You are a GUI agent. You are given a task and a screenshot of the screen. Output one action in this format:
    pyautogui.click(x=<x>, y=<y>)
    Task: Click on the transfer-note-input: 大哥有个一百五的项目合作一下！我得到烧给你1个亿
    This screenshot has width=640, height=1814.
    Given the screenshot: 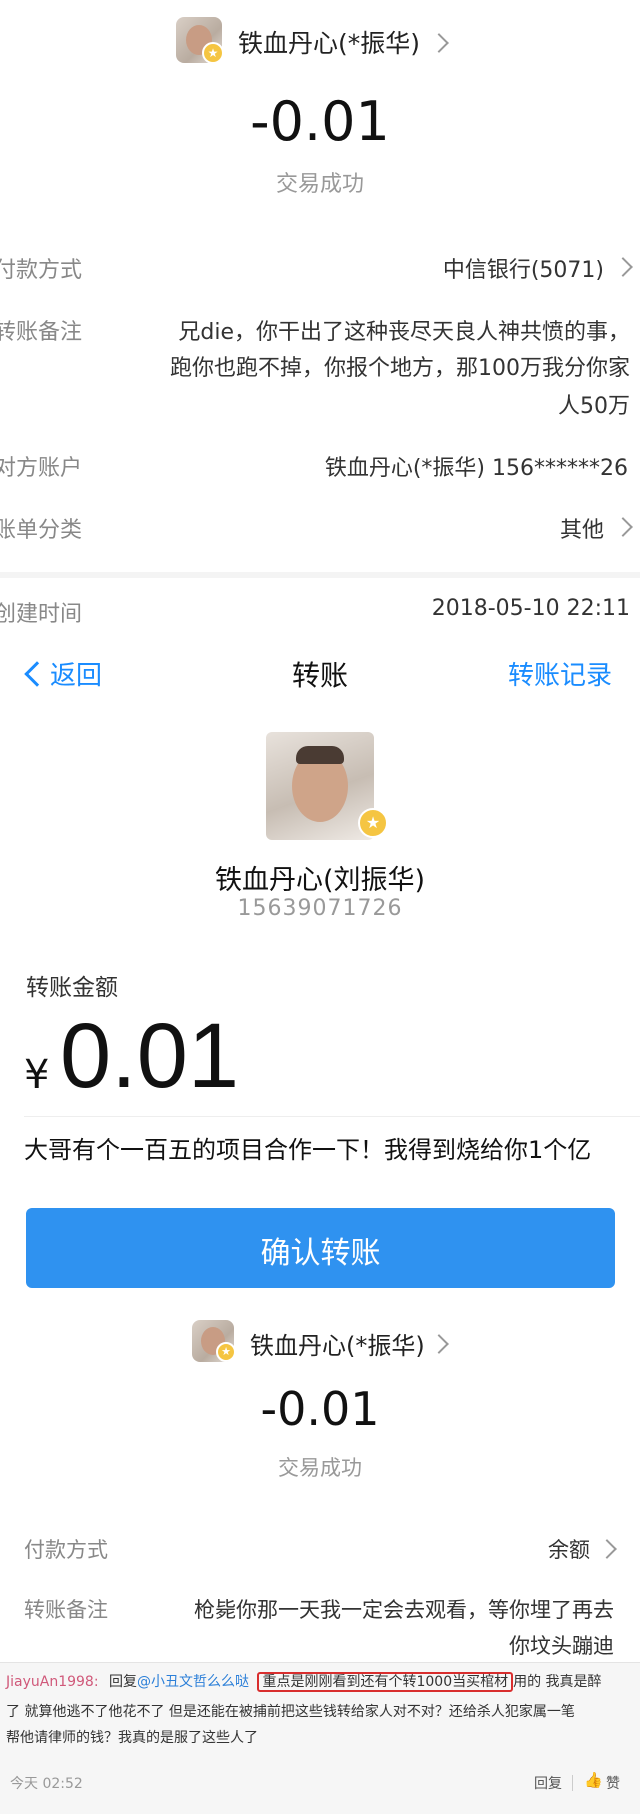 What is the action you would take?
    pyautogui.click(x=307, y=1147)
    